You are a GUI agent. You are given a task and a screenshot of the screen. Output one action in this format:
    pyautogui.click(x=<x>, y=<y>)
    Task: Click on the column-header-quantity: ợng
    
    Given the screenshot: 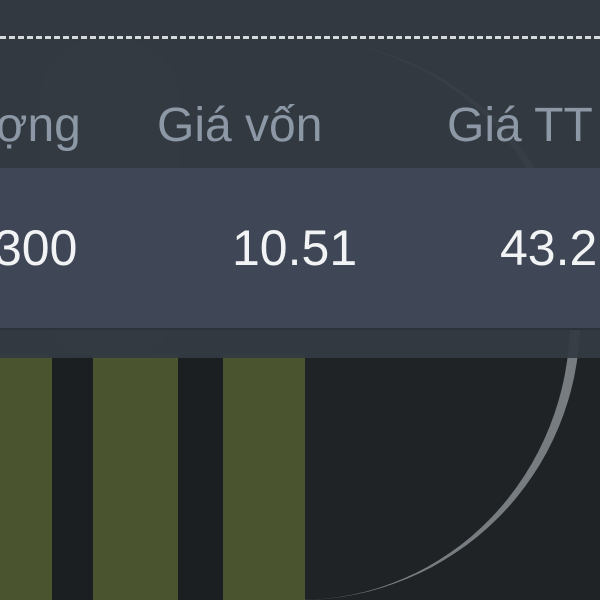 What is the action you would take?
    pyautogui.click(x=40, y=125)
    